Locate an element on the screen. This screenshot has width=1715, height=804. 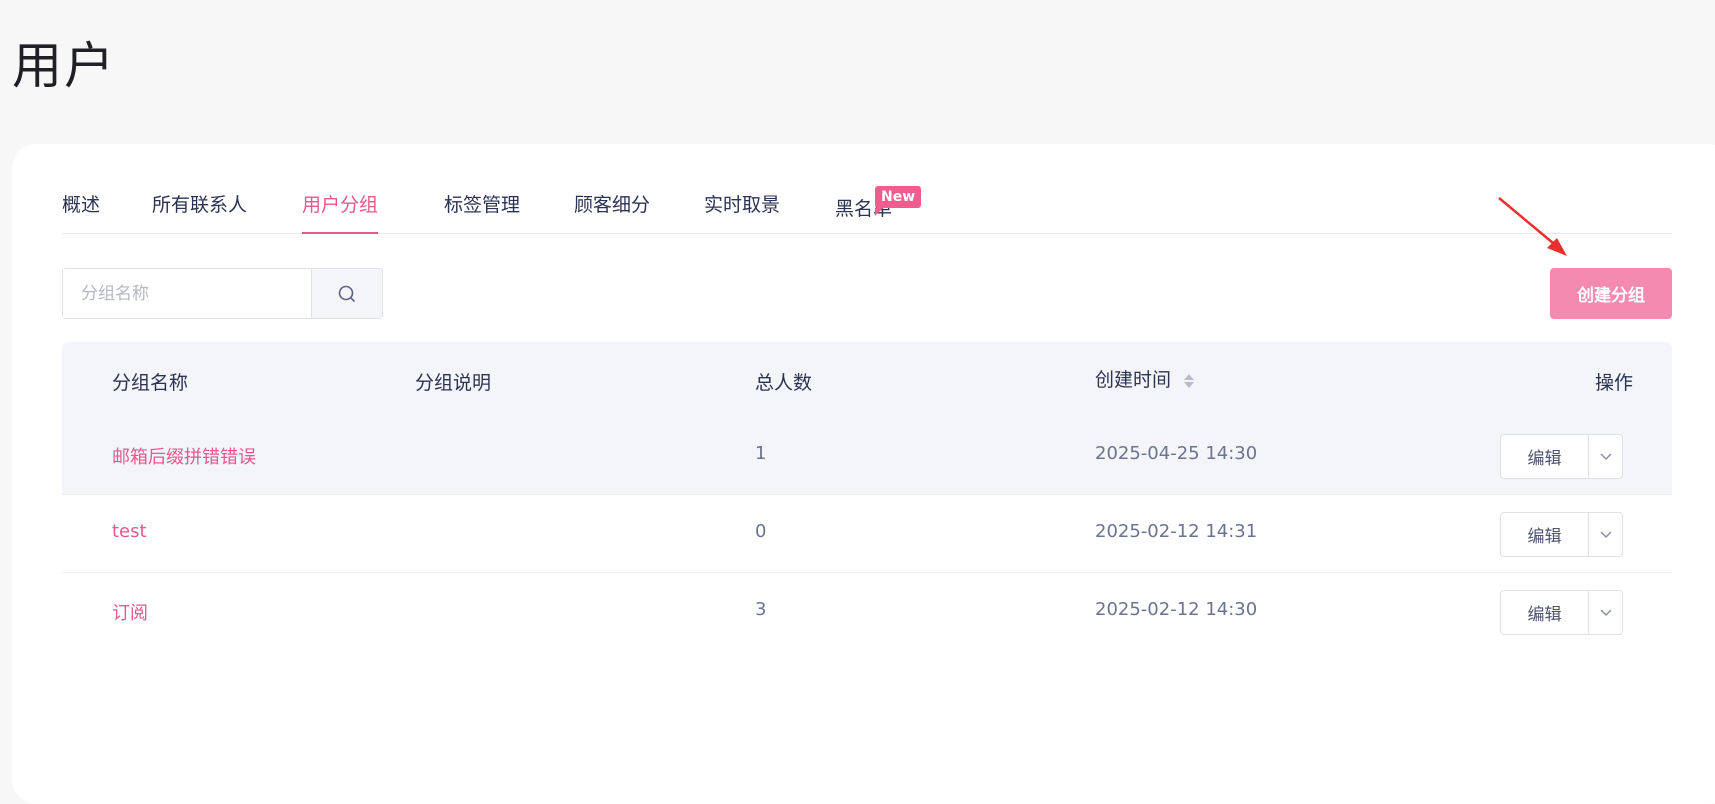
header-created-time: 创建时间 is located at coordinates (1145, 378).